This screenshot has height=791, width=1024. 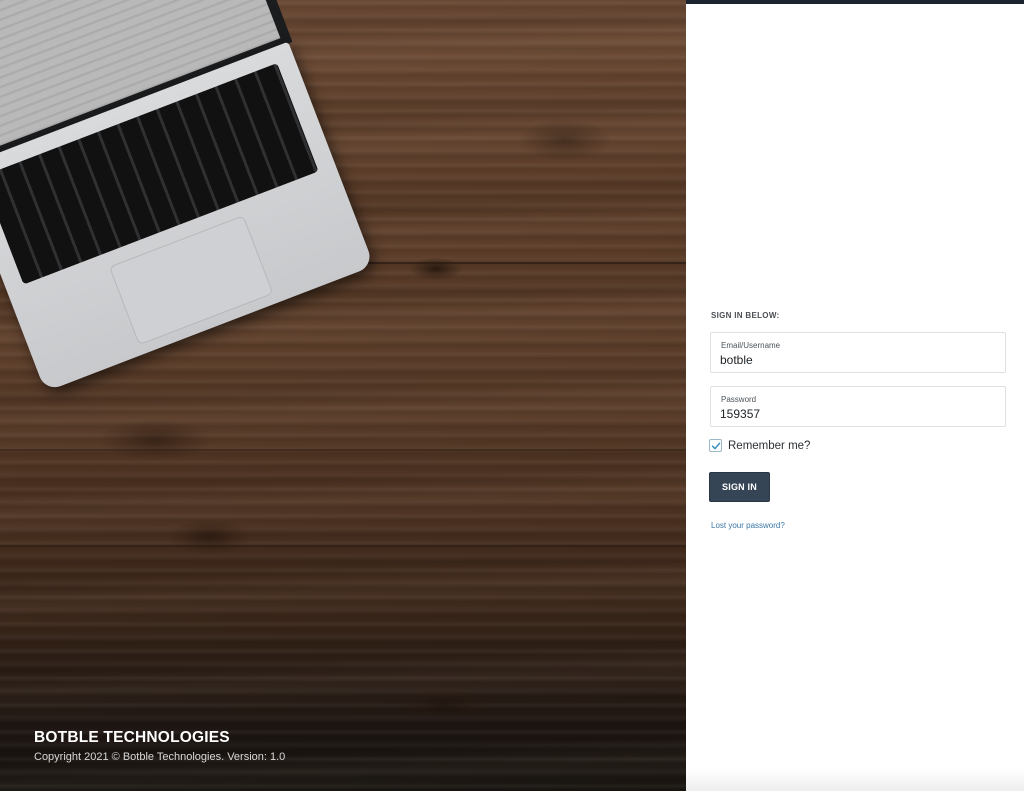 What do you see at coordinates (739, 399) in the screenshot?
I see `password-field-label: Password` at bounding box center [739, 399].